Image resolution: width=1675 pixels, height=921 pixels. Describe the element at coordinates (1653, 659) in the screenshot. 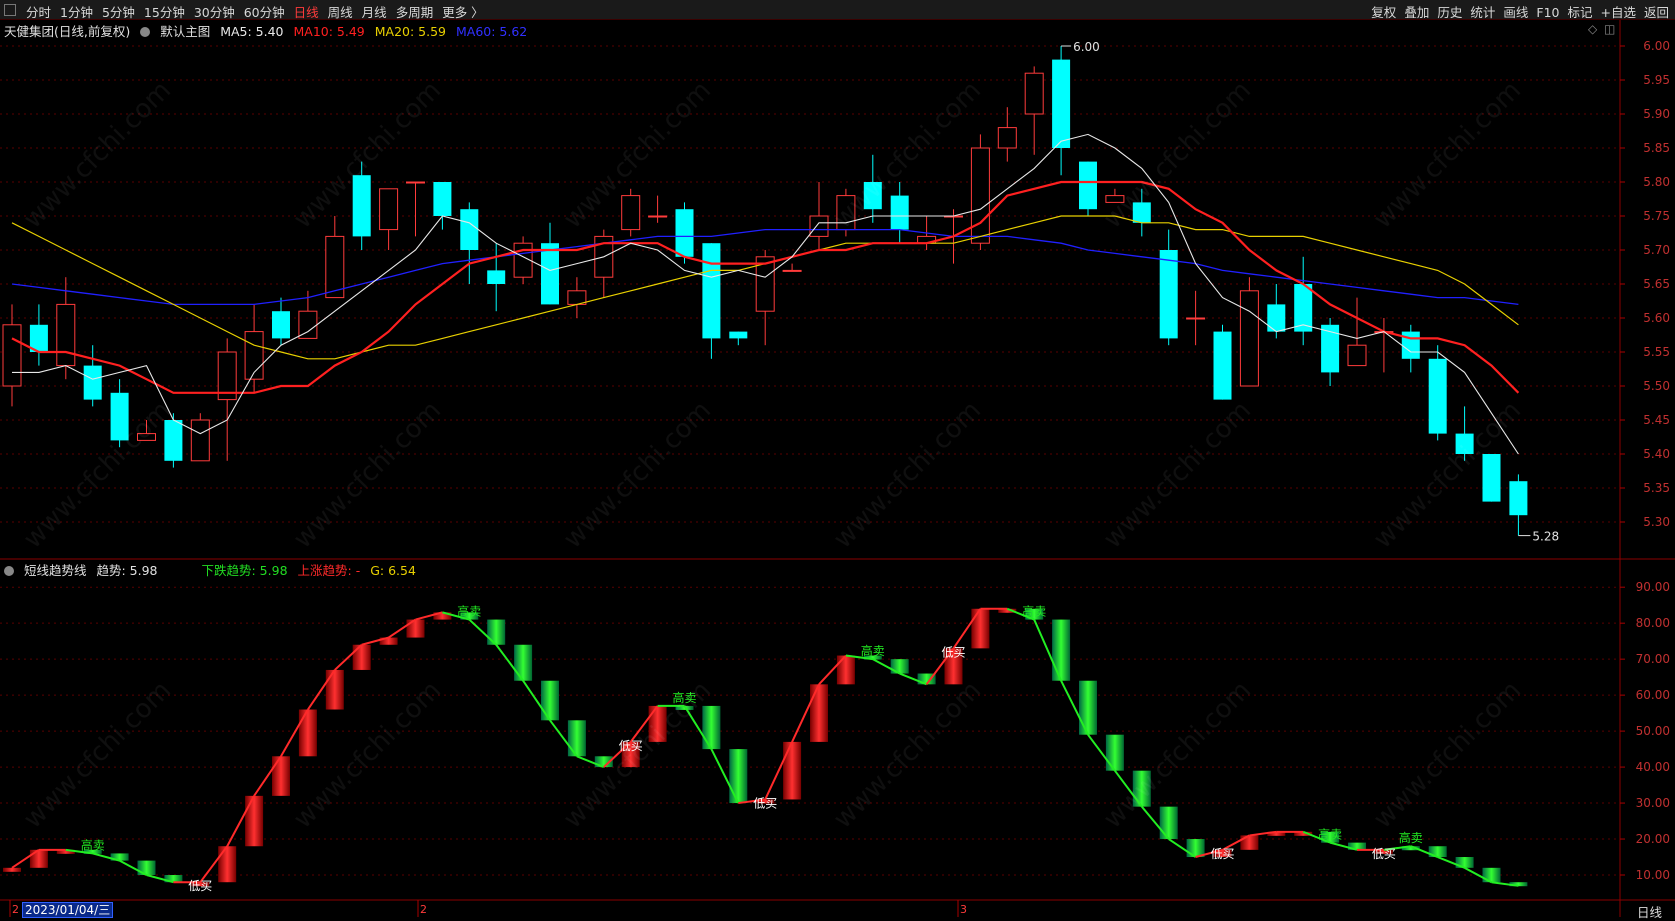

I see `sub-tick-label: 70.00` at that location.